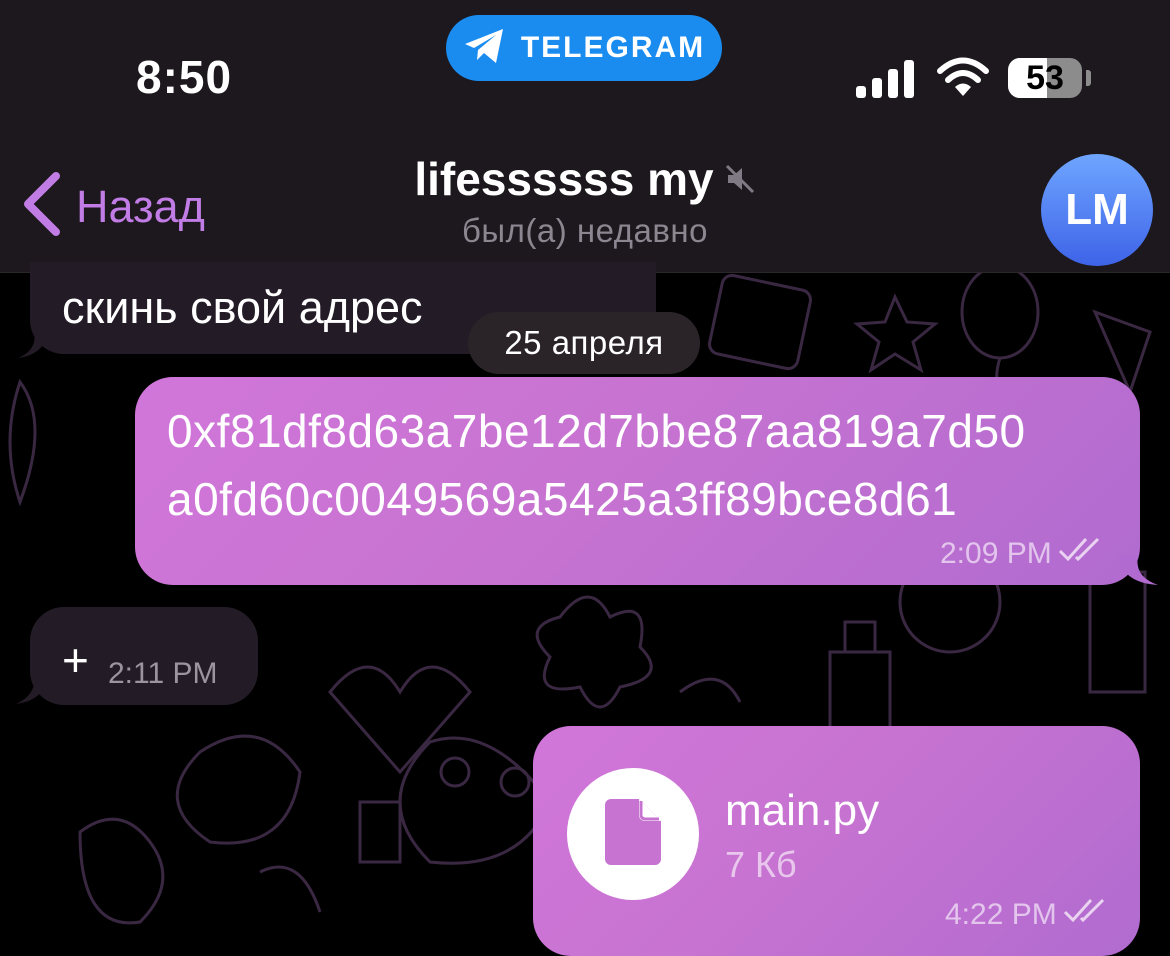 This screenshot has width=1170, height=956. I want to click on date-separator-text: 25 апреля, so click(584, 342).